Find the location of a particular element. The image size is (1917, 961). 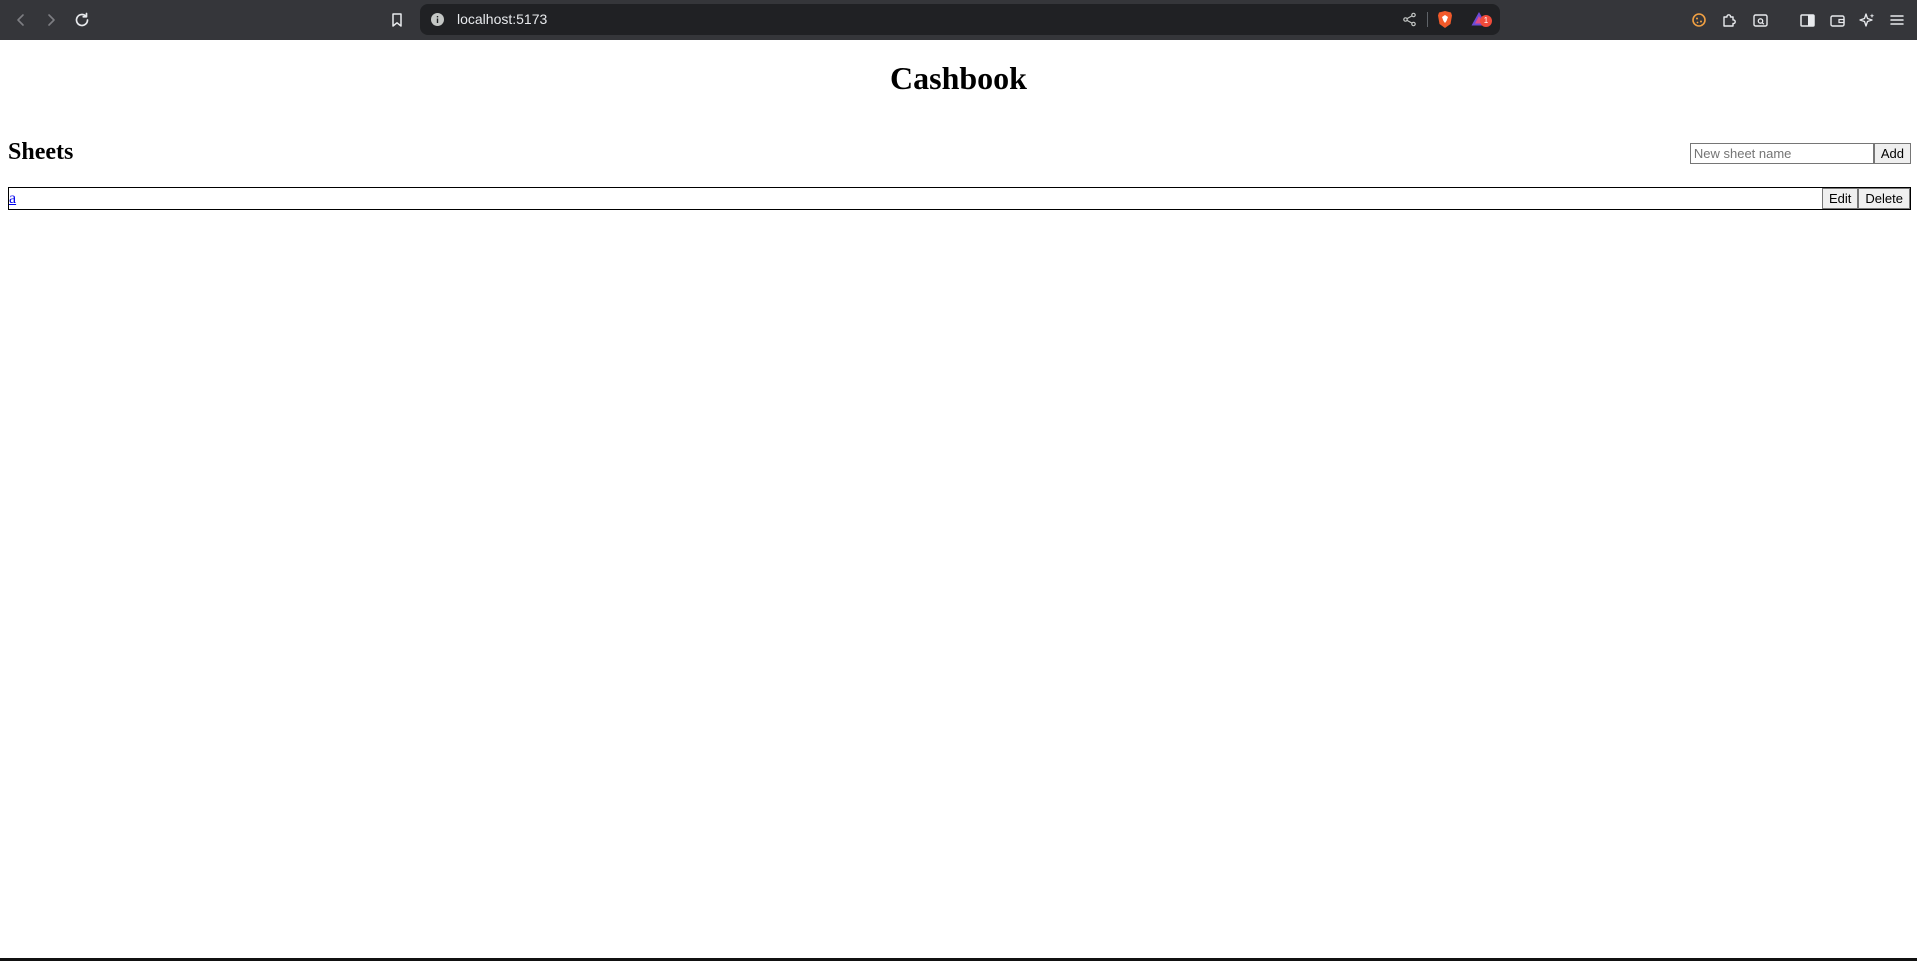

add-sheet-form: Add is located at coordinates (1800, 153).